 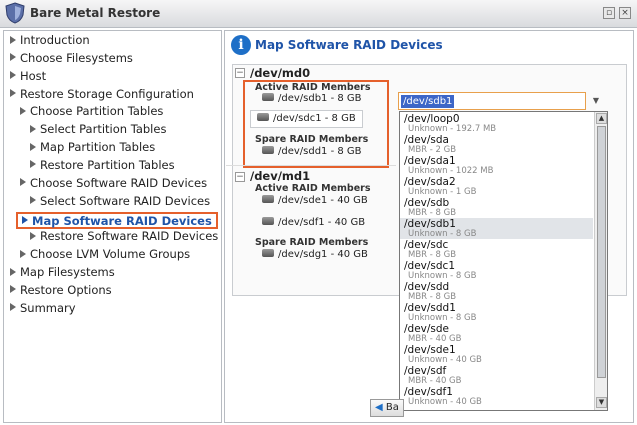 I want to click on nav-item-label: Restore Partition Tables, so click(x=107, y=164).